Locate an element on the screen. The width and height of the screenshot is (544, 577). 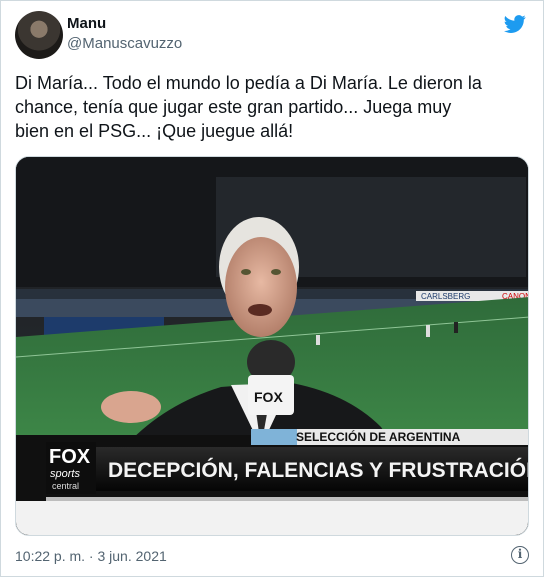
ad-board-text: CARLSBERG is located at coordinates (445, 296).